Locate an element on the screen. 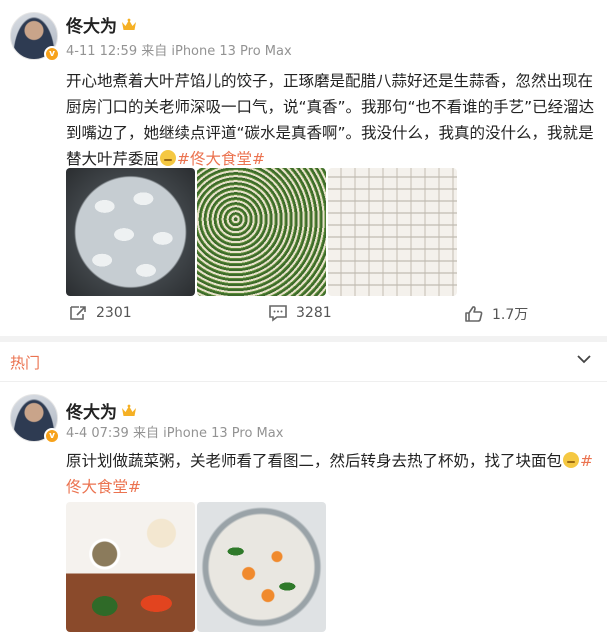  like-button: 1.7万 is located at coordinates (496, 314).